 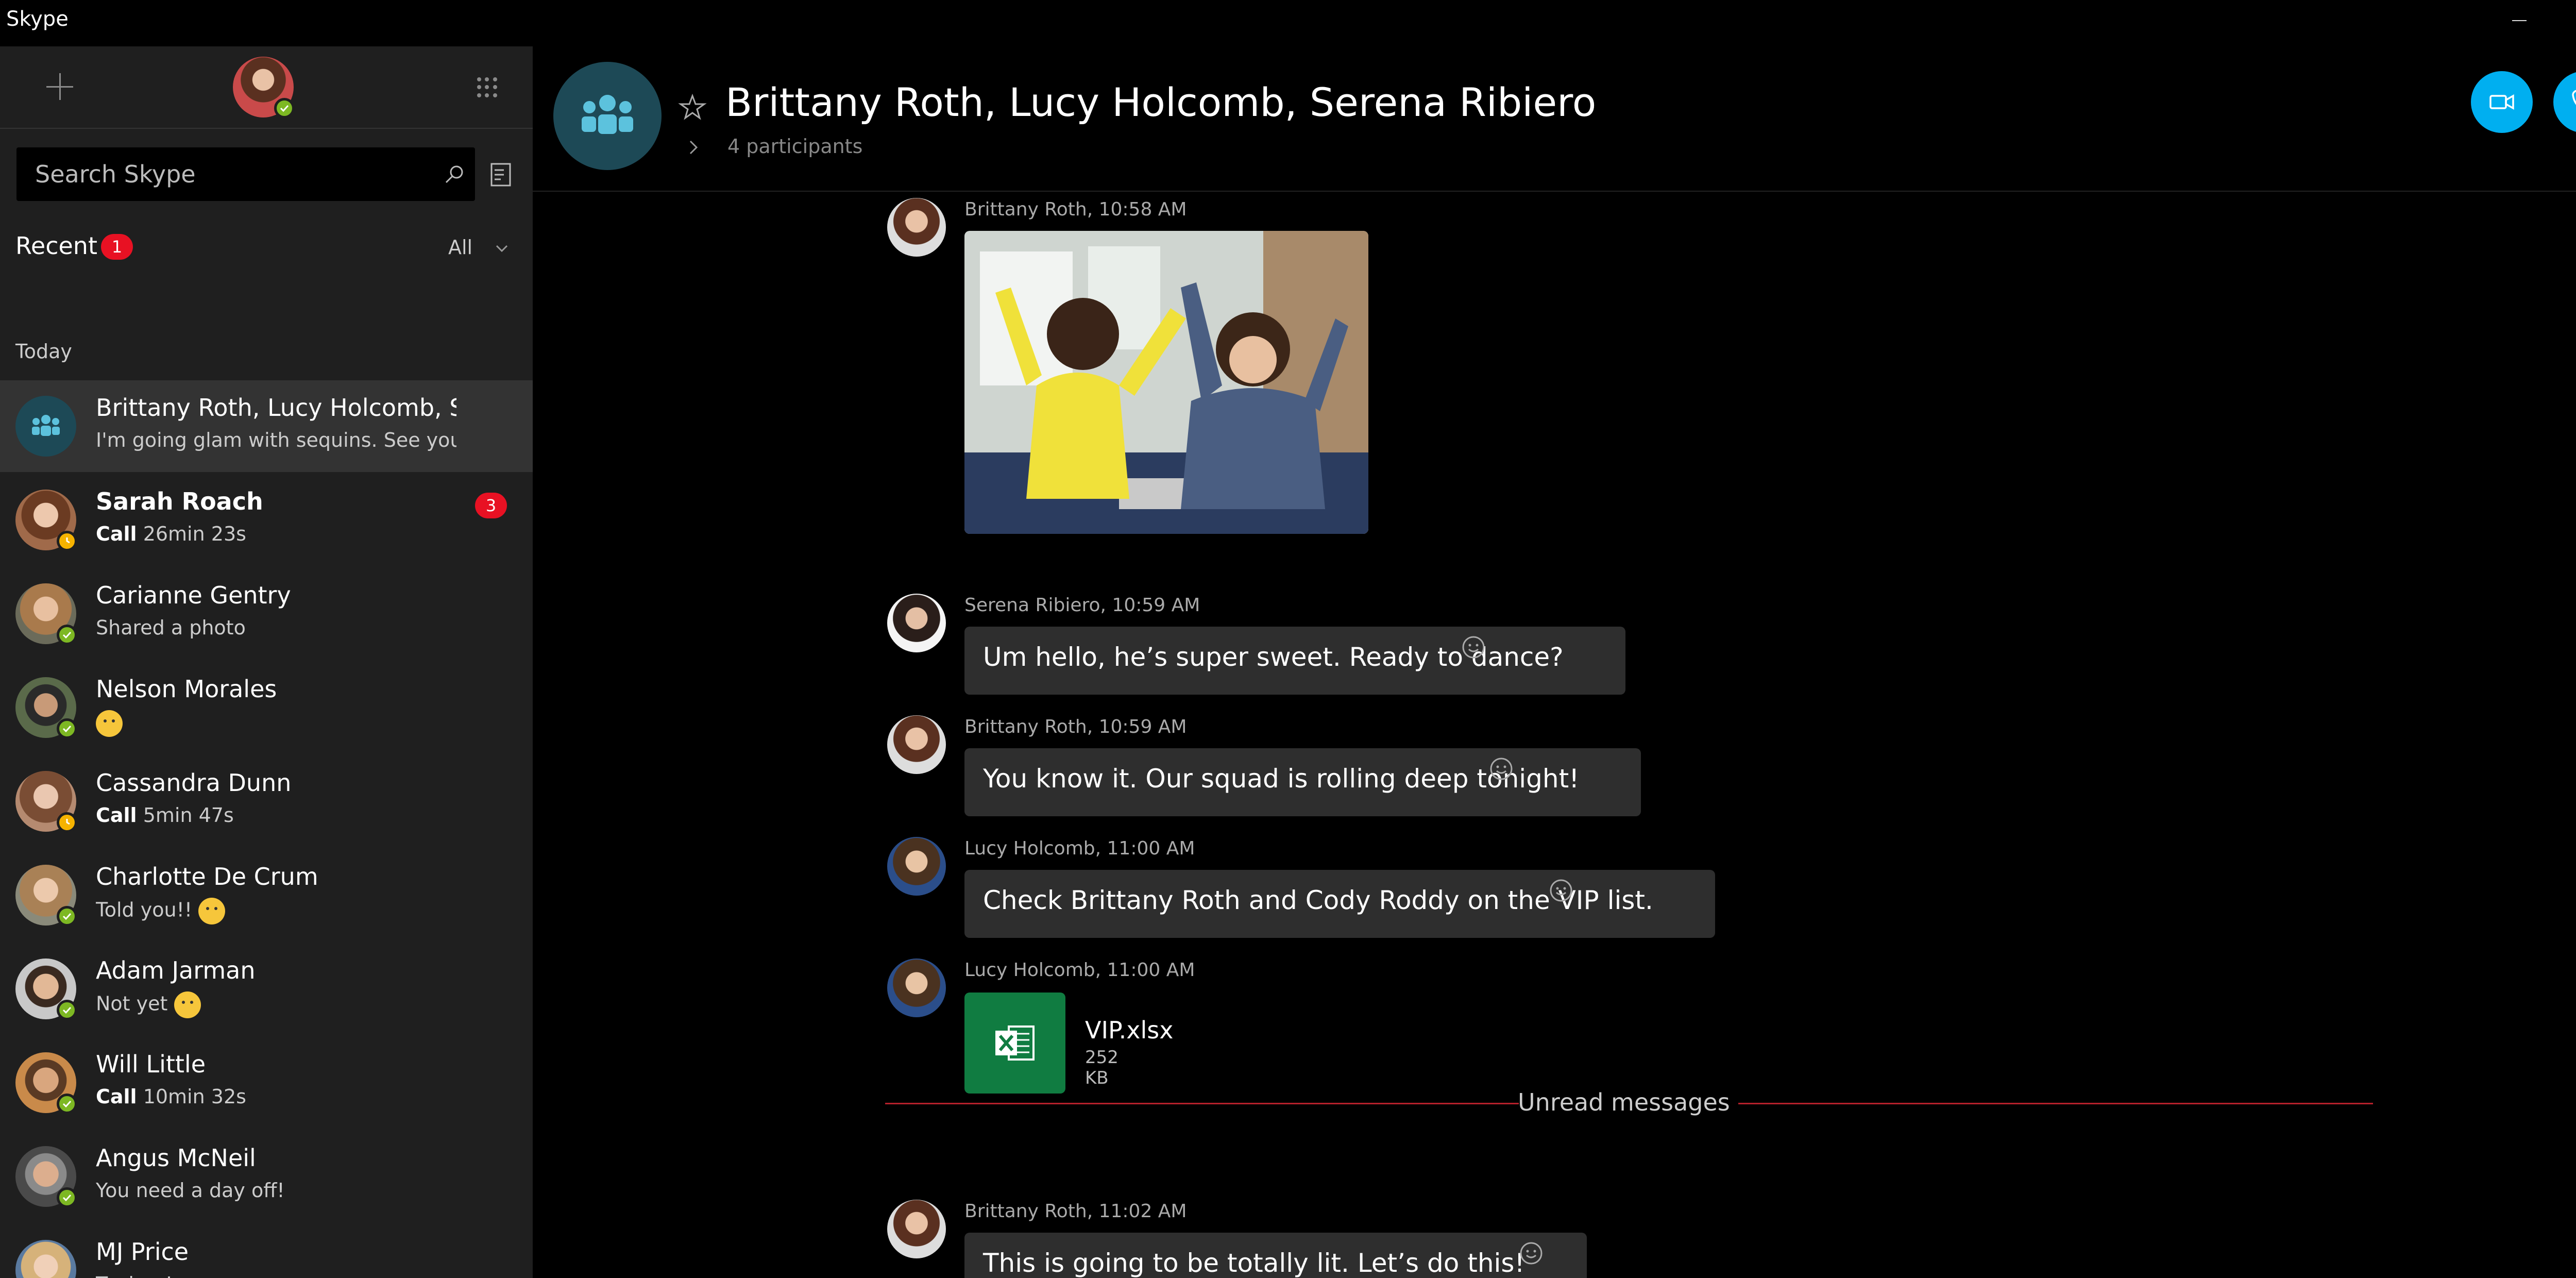 I want to click on search-icon, so click(x=454, y=175).